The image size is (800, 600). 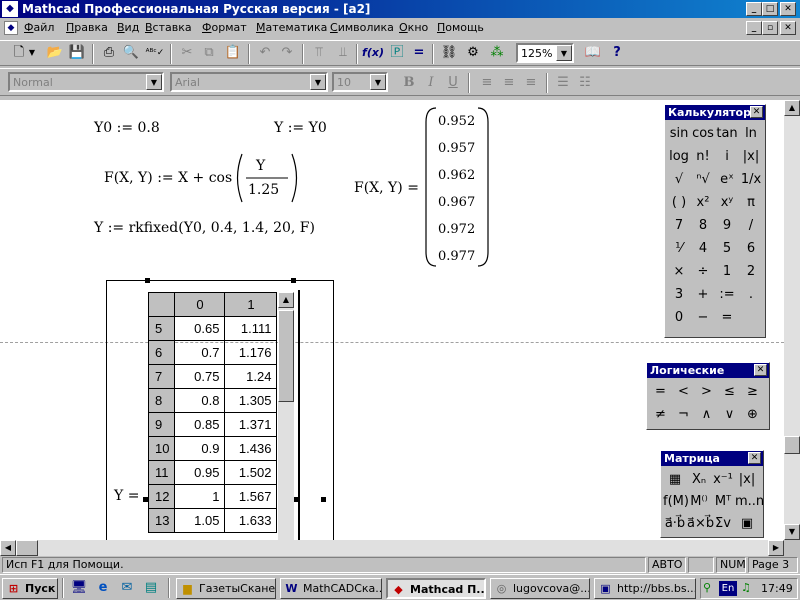 I want to click on y-definition: Y := Y0, so click(x=300, y=128).